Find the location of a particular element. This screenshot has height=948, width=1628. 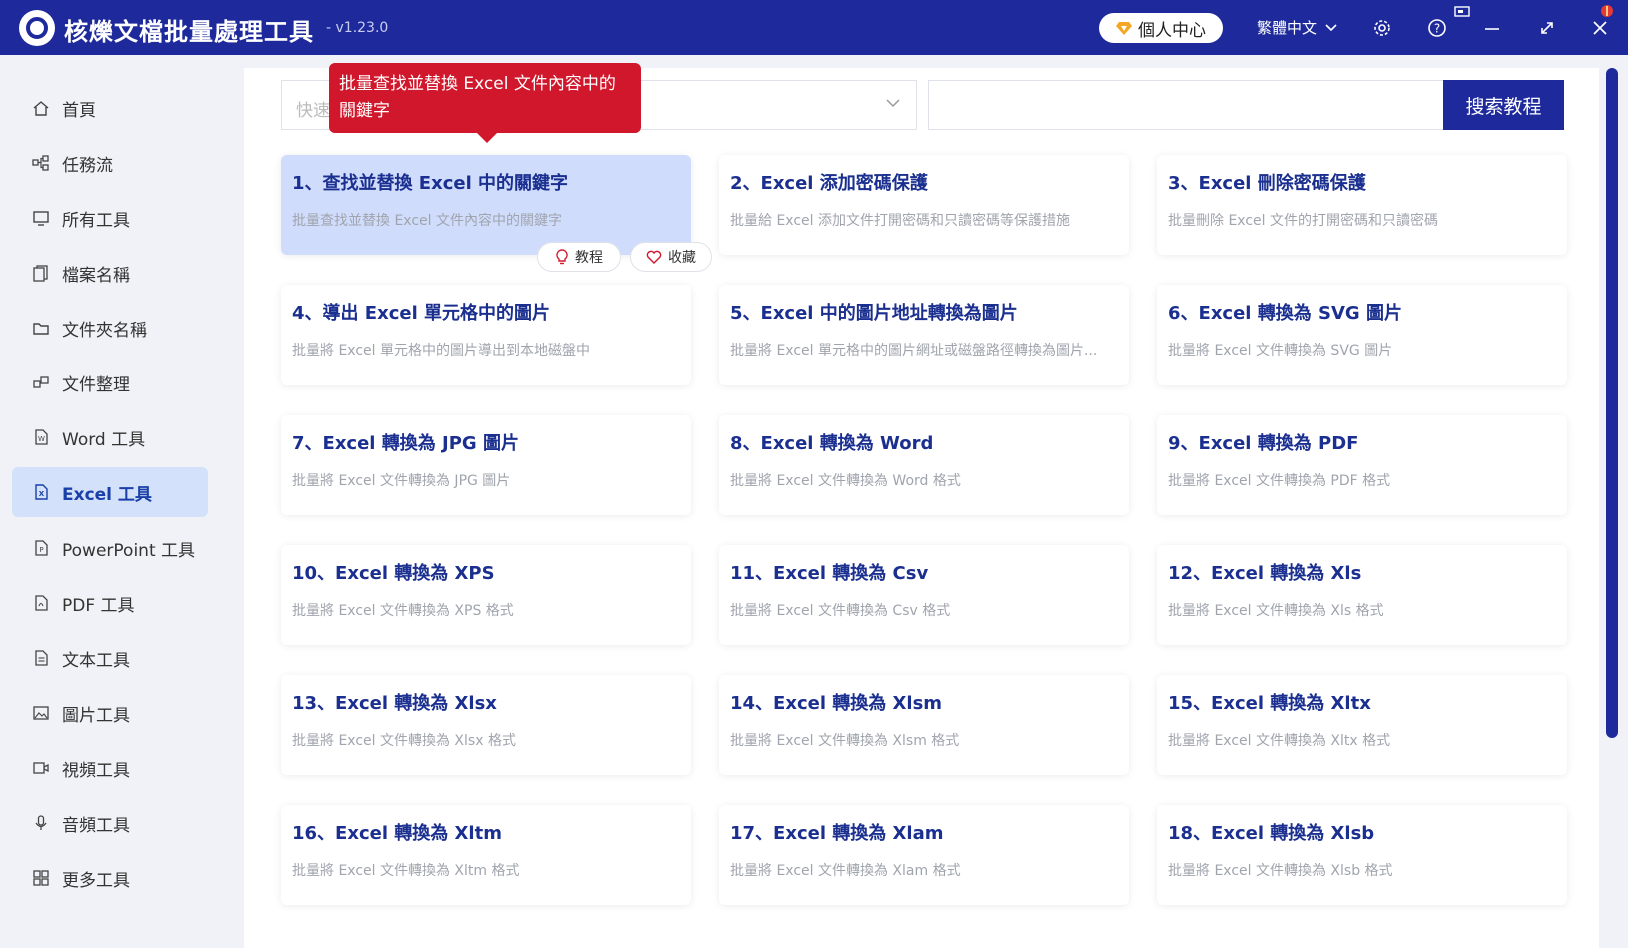

language-select: 繁體中文 is located at coordinates (1297, 27).